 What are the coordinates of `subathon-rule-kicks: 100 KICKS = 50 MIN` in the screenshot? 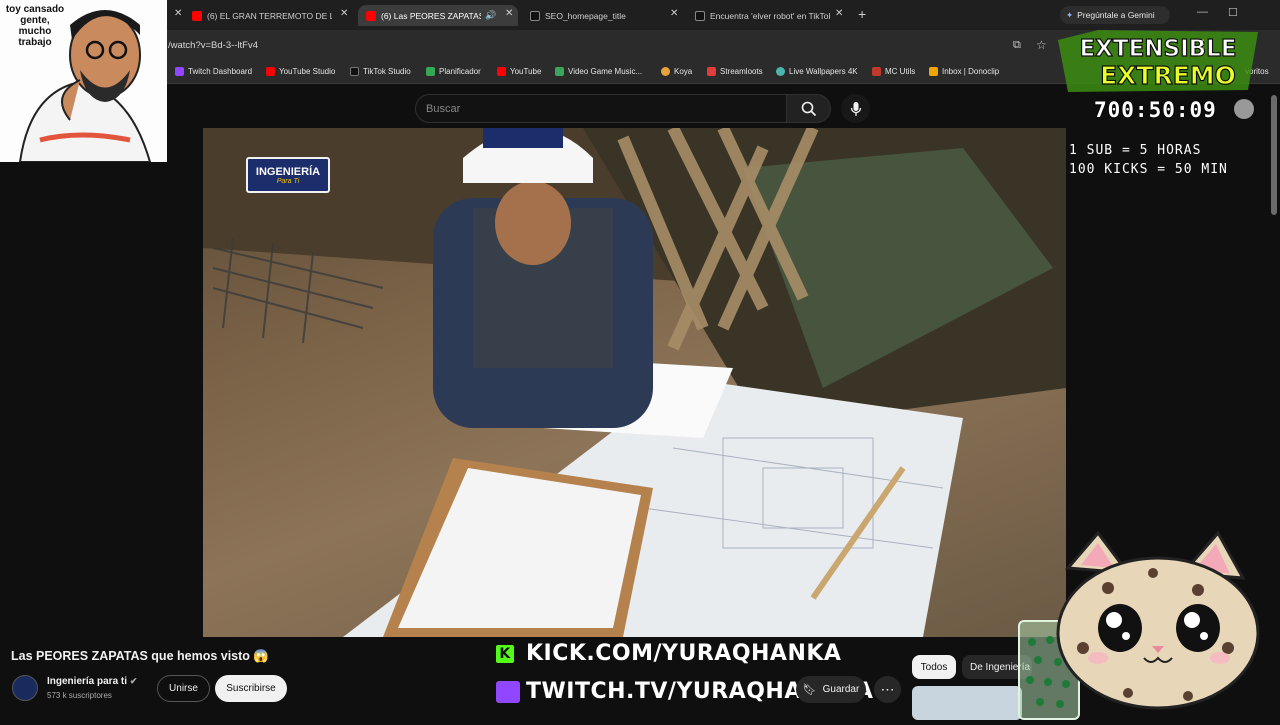 It's located at (1148, 169).